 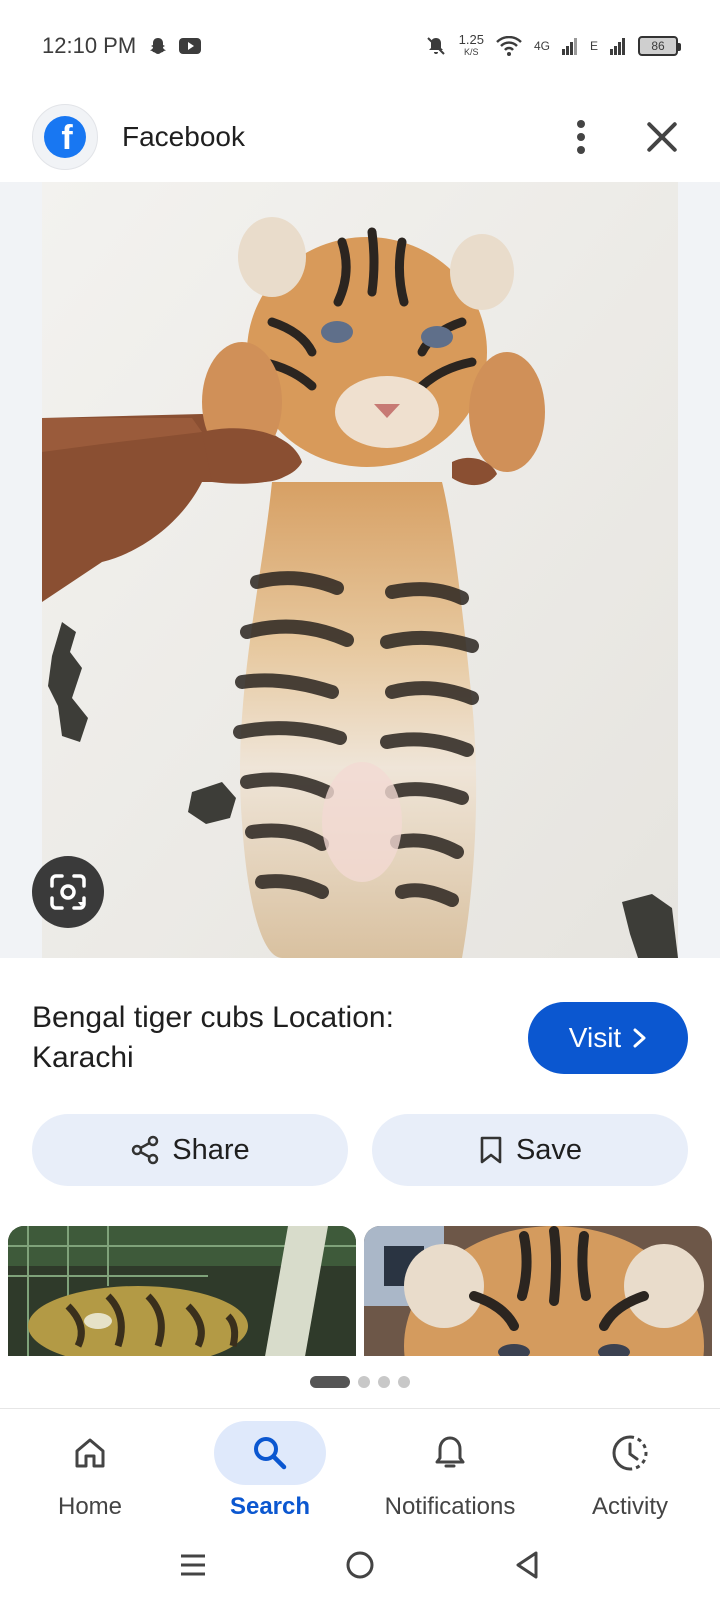 I want to click on network-speed: 1.25 K/S, so click(x=471, y=45).